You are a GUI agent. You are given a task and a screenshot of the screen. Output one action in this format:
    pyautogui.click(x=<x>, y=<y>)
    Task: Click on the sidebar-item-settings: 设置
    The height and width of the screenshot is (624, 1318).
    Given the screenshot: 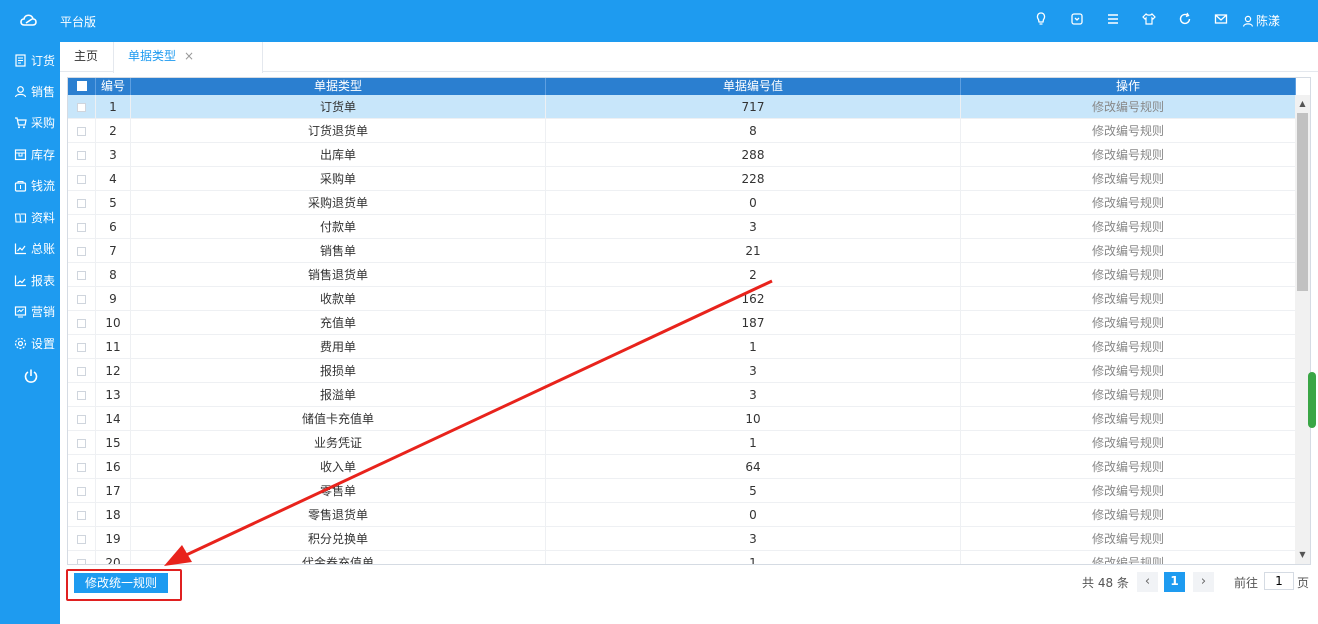 What is the action you would take?
    pyautogui.click(x=34, y=343)
    